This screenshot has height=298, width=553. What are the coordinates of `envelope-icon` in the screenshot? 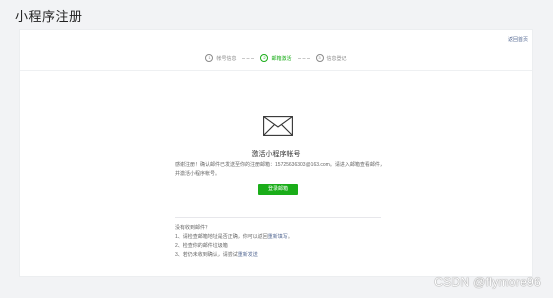 It's located at (278, 126).